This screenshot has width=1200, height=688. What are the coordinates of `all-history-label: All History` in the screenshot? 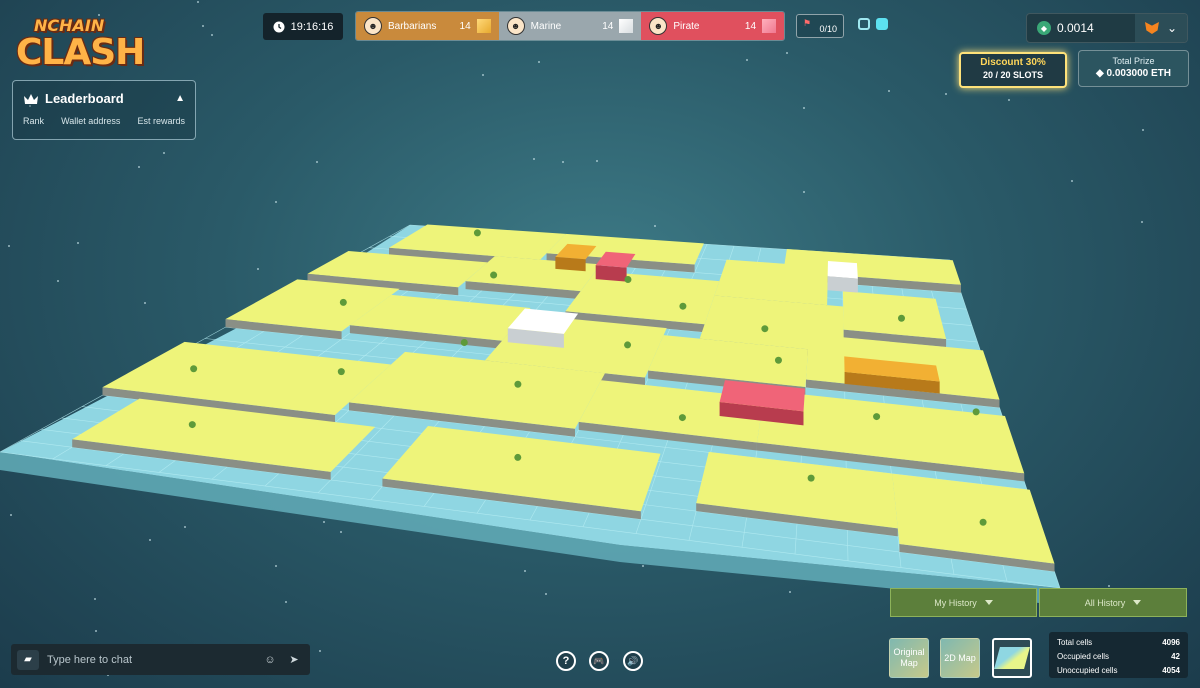 It's located at (1105, 602).